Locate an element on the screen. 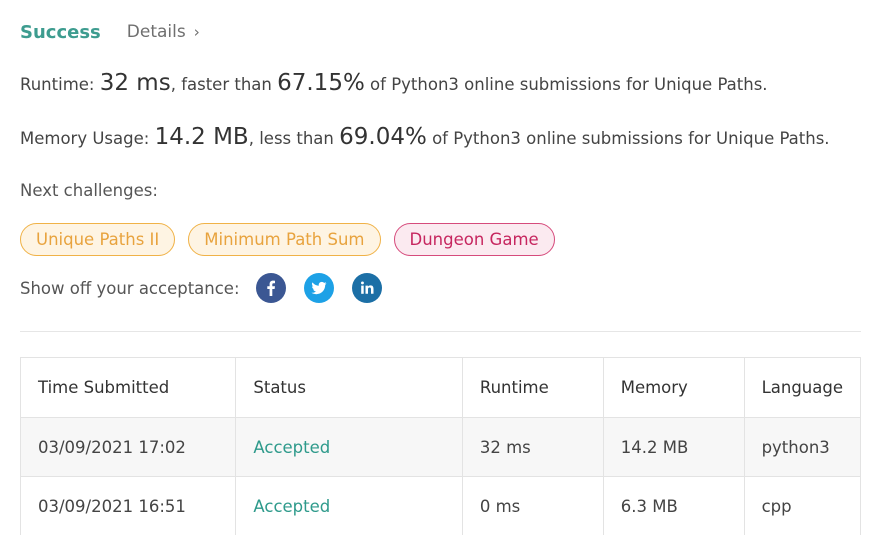 The image size is (877, 535). challenge-tag-unique-paths-ii: Unique Paths II is located at coordinates (98, 239).